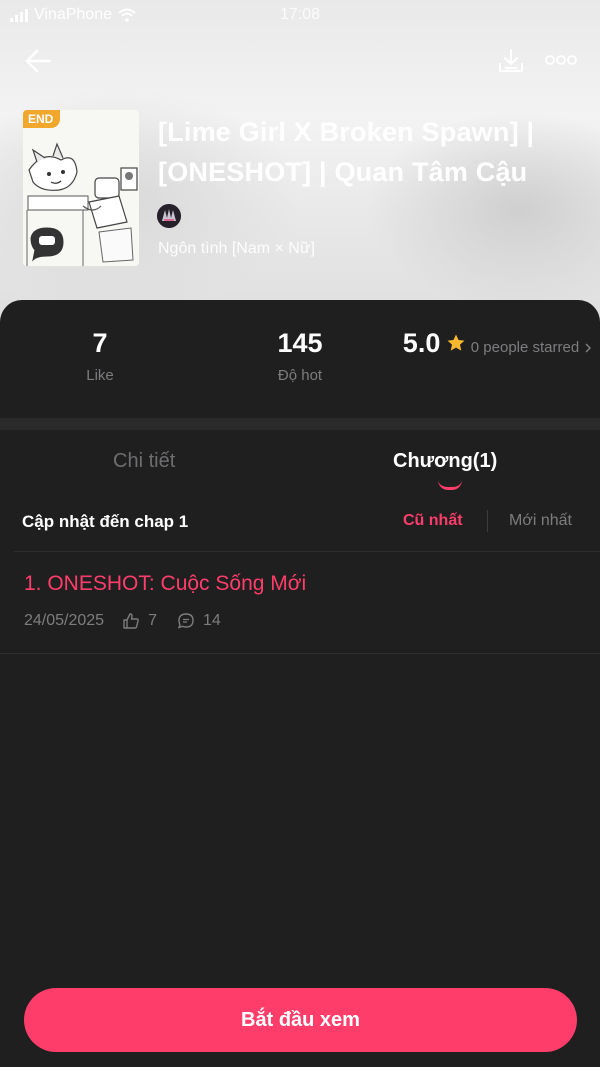  I want to click on active-tab-indicator, so click(450, 485).